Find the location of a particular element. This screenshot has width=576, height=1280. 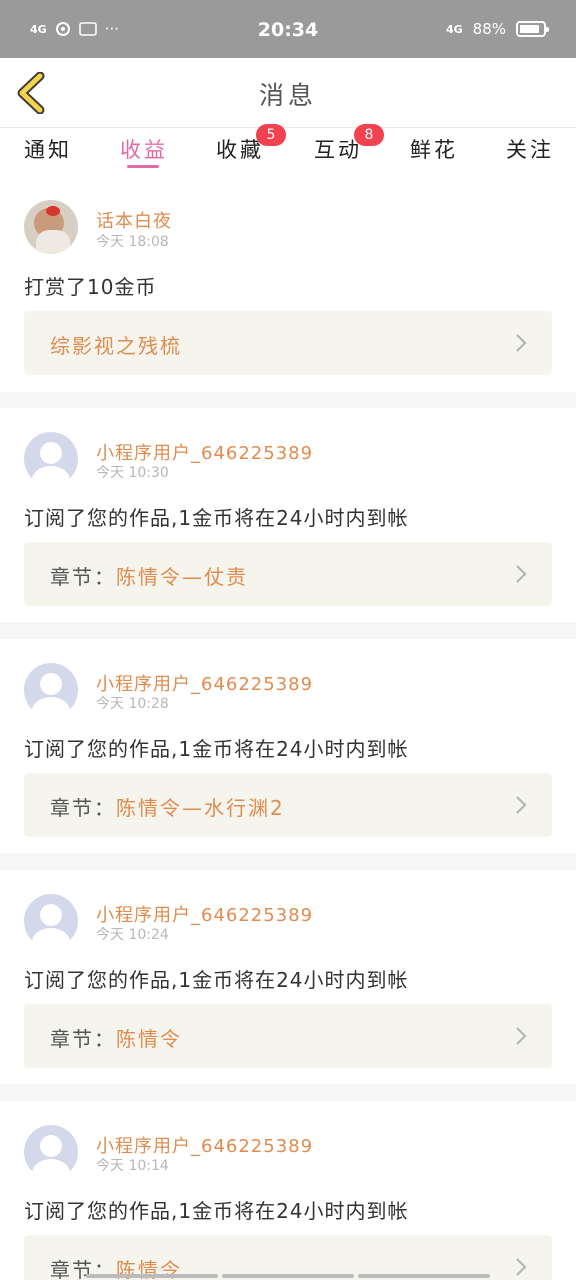

battery-percent: 88% is located at coordinates (489, 29).